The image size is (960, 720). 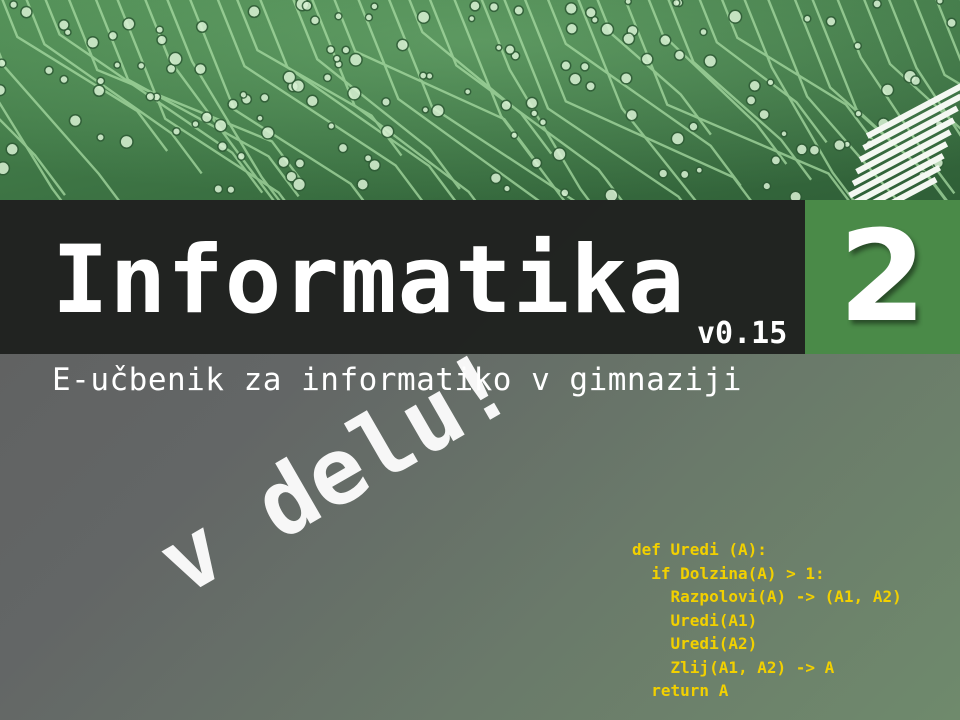 What do you see at coordinates (695, 620) in the screenshot?
I see `code-line: Uredi(A1)` at bounding box center [695, 620].